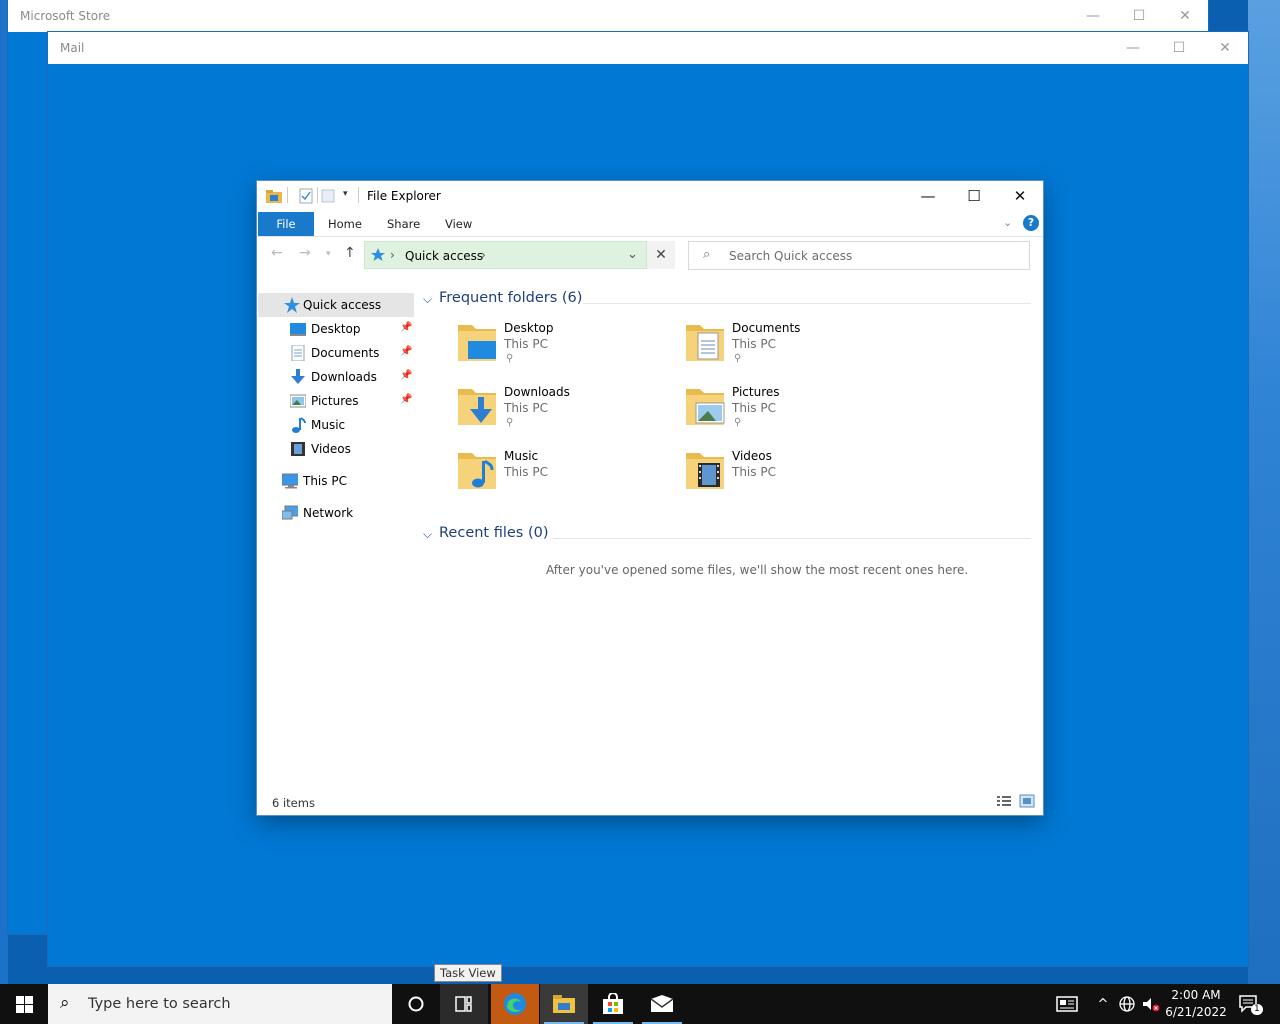 The image size is (1280, 1024). Describe the element at coordinates (494, 533) in the screenshot. I see `group-title: Recent files (0)` at that location.